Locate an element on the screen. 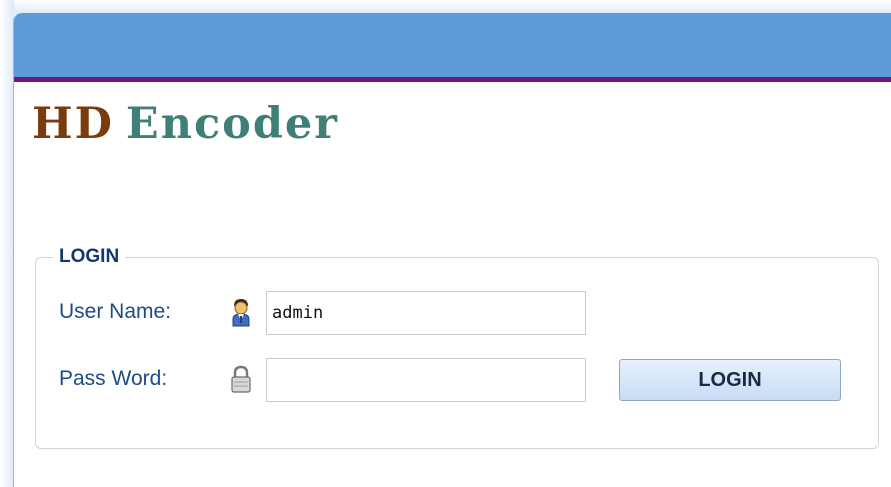 The width and height of the screenshot is (891, 487). password-label: Pass Word: is located at coordinates (113, 378).